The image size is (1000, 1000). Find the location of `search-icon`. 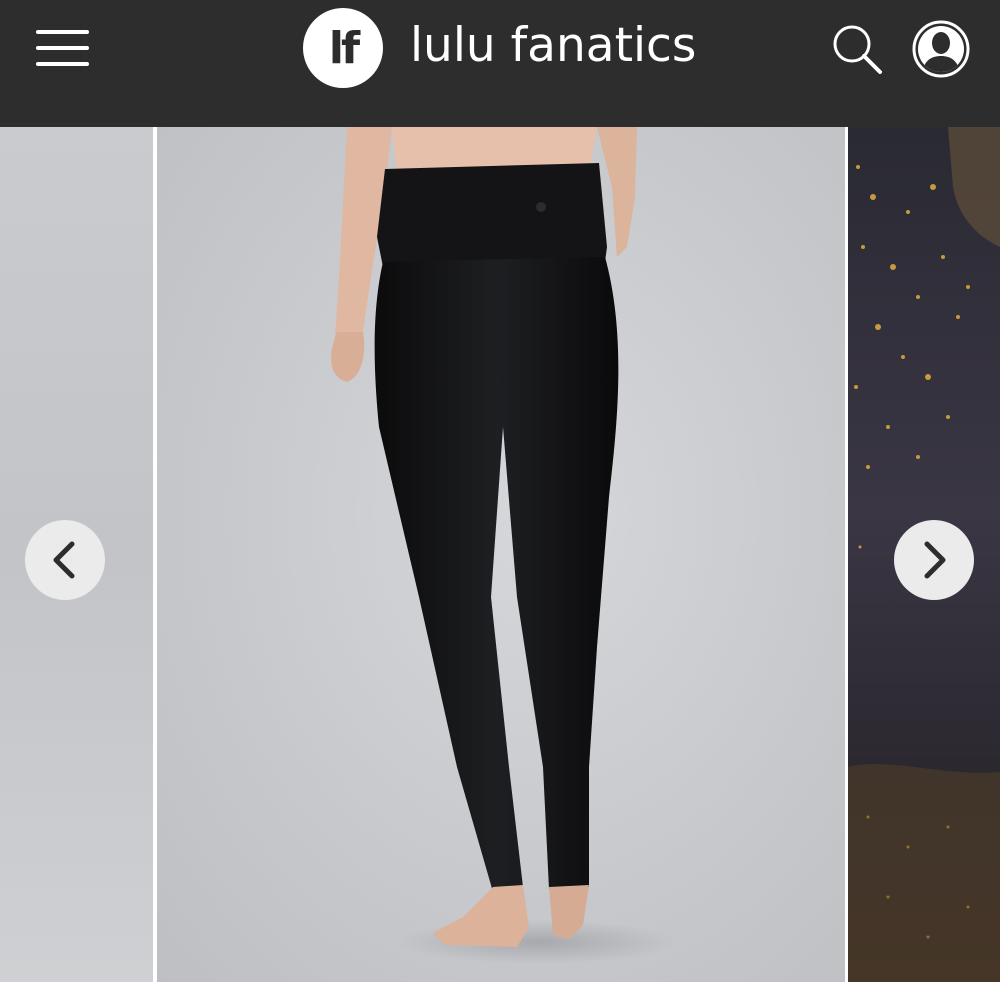

search-icon is located at coordinates (858, 50).